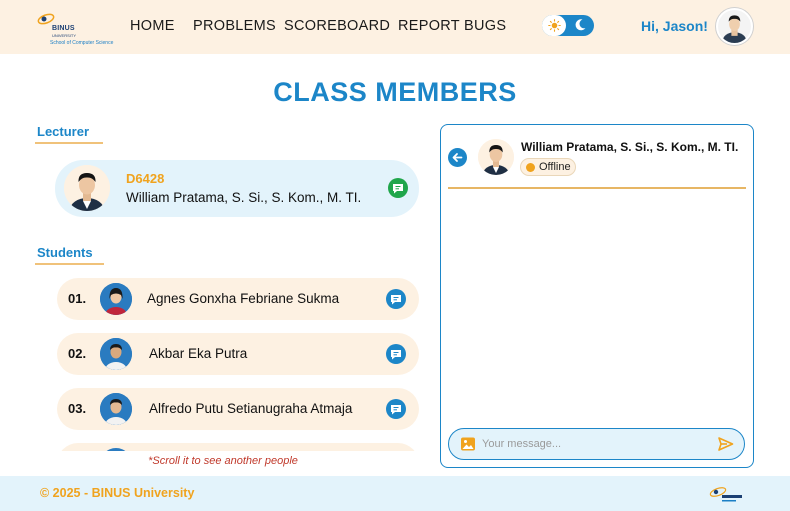 This screenshot has height=511, width=790. Describe the element at coordinates (64, 35) in the screenshot. I see `logo-sub: UNIVERSITY` at that location.